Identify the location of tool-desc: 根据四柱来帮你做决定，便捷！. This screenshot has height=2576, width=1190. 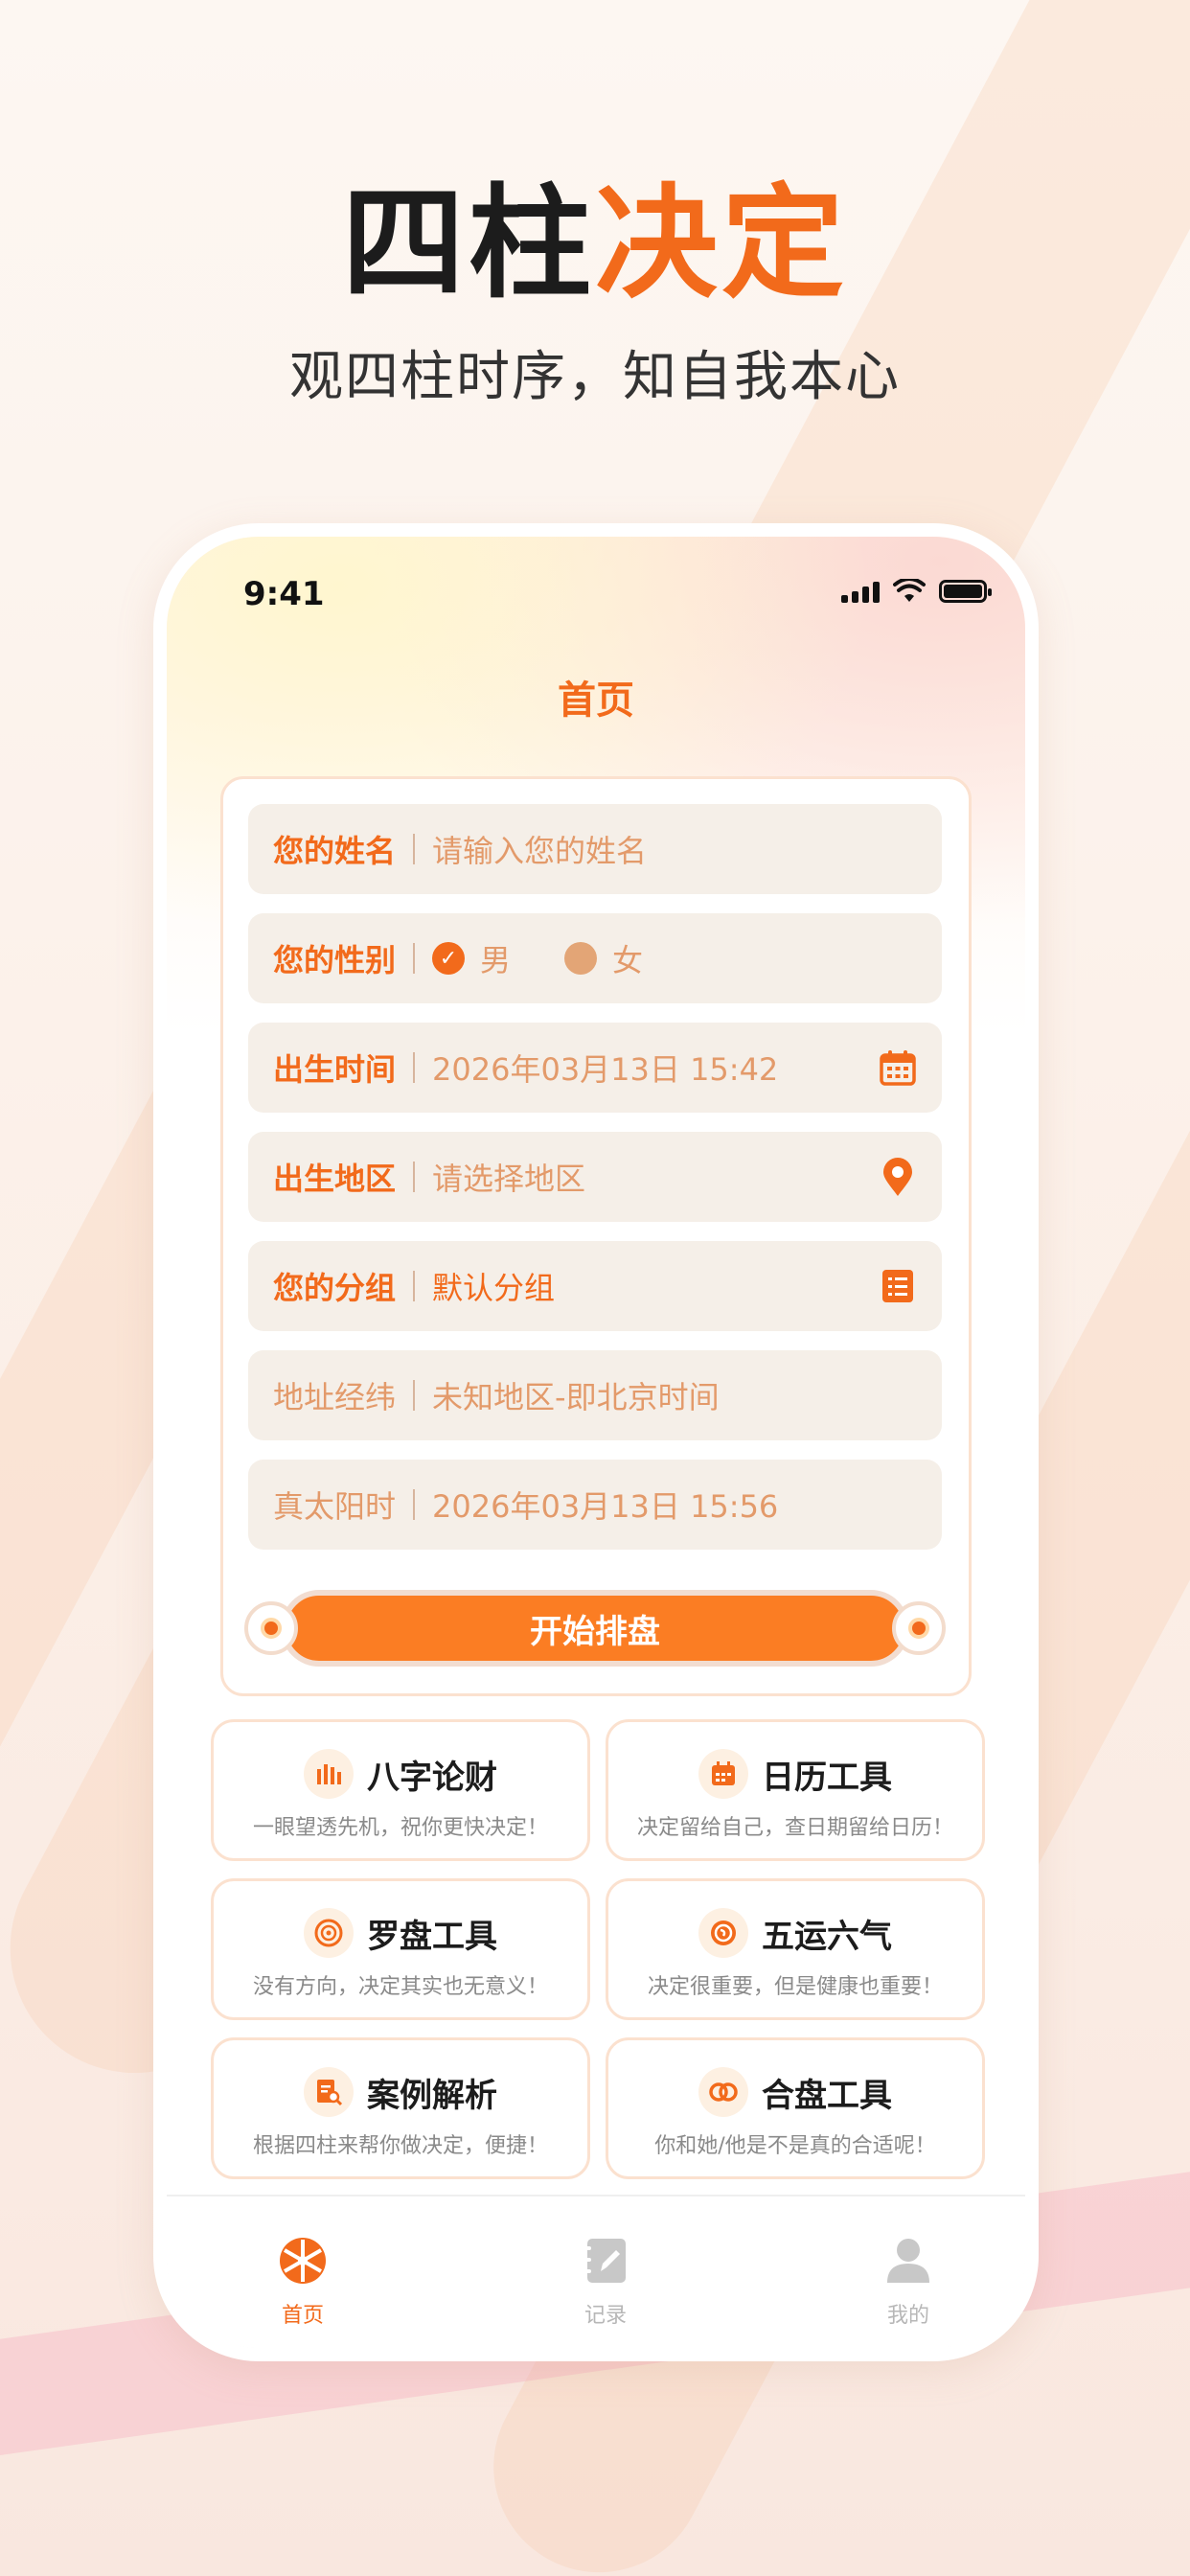
(400, 2146).